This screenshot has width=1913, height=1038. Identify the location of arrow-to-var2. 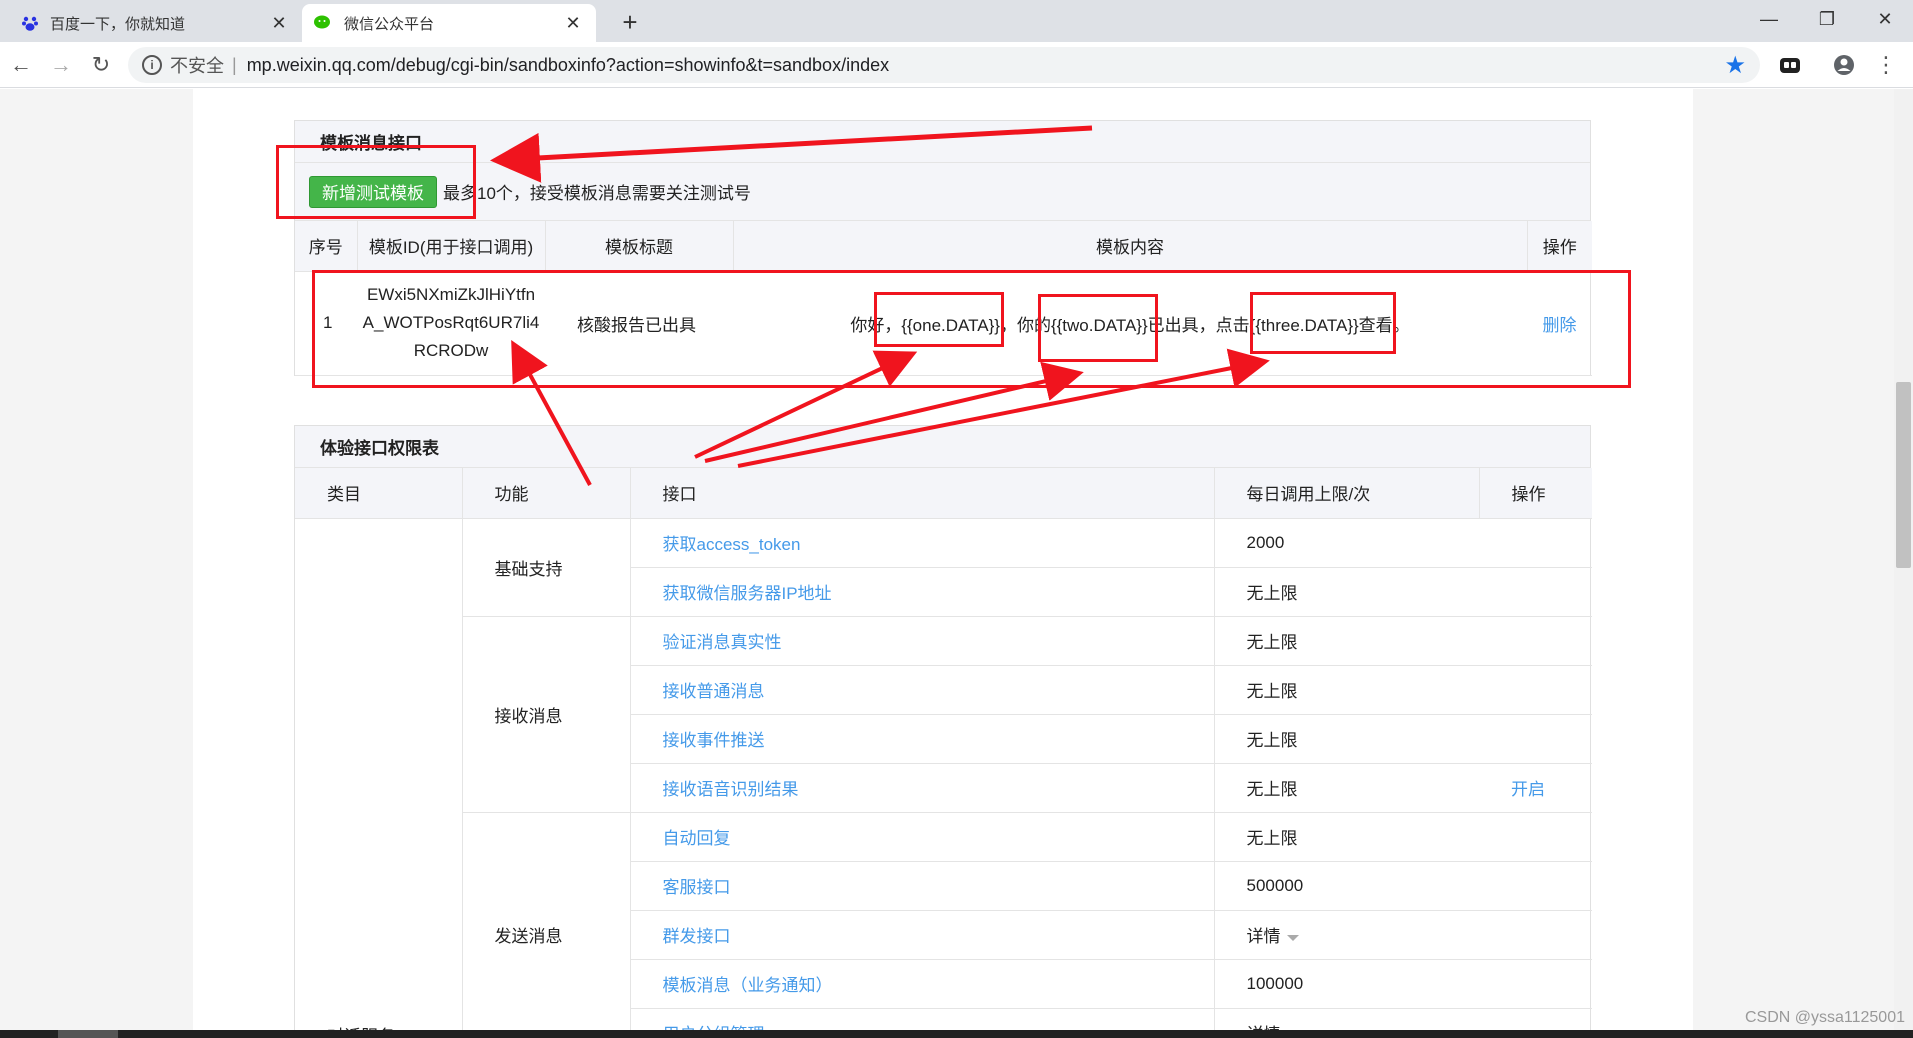
(894, 412).